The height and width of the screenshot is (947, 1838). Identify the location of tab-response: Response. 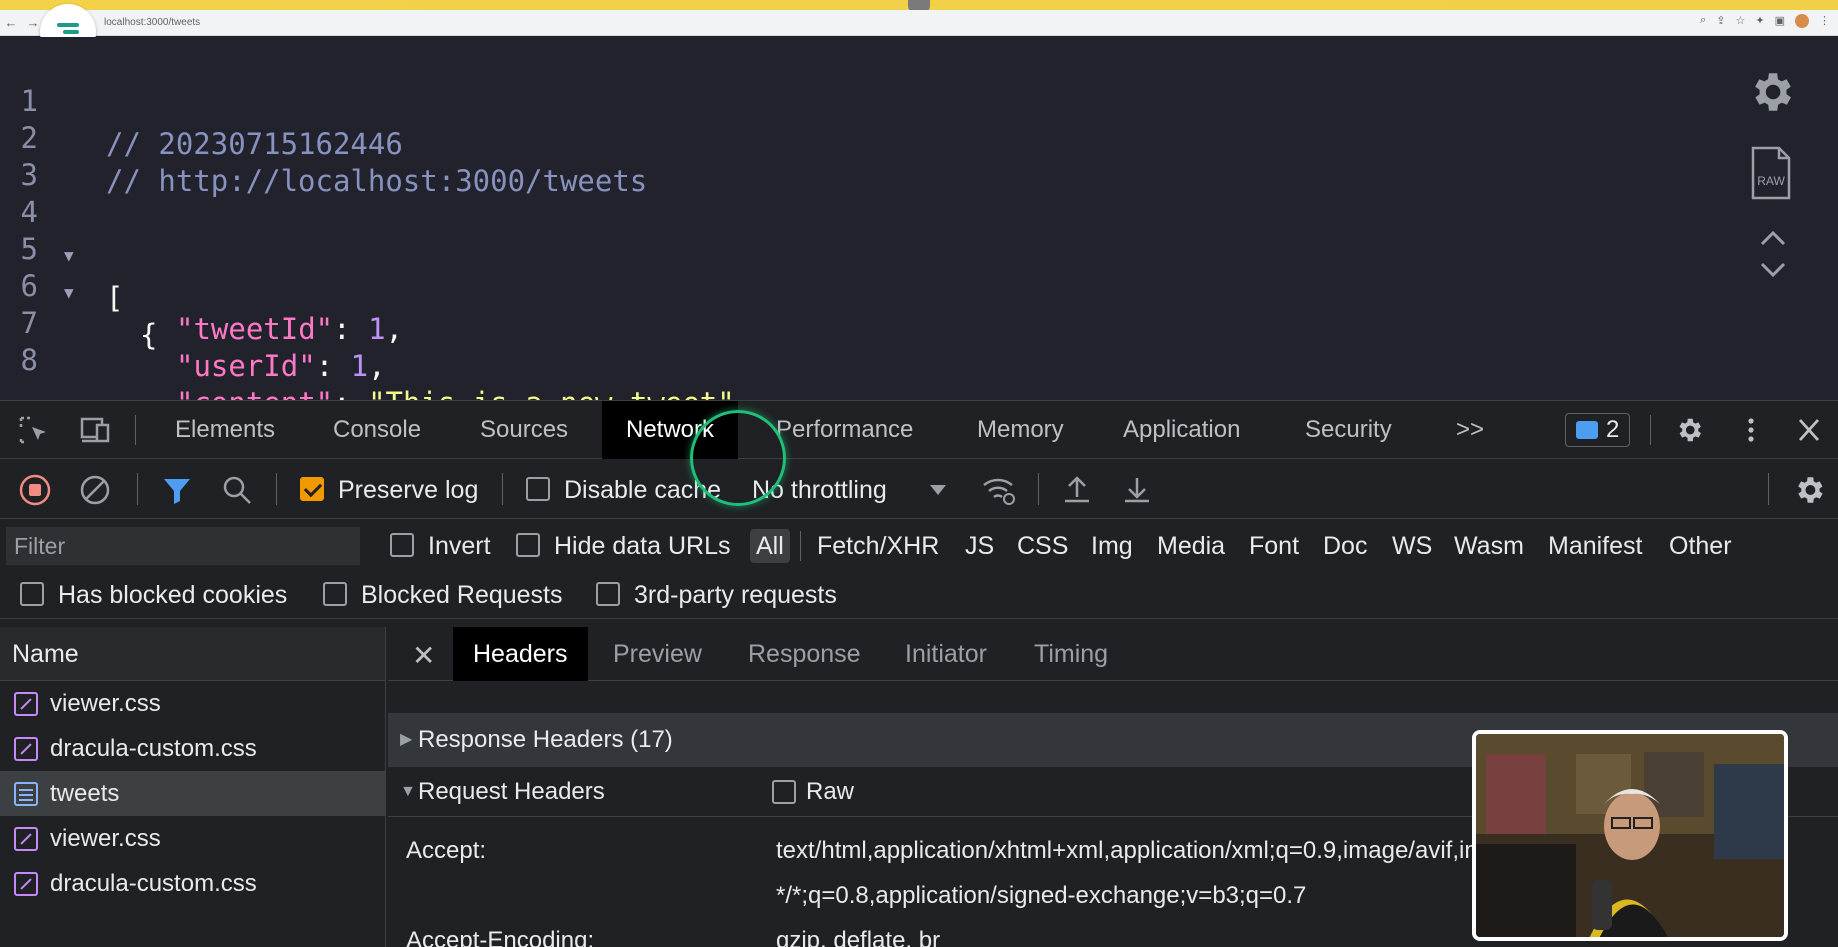
(804, 654).